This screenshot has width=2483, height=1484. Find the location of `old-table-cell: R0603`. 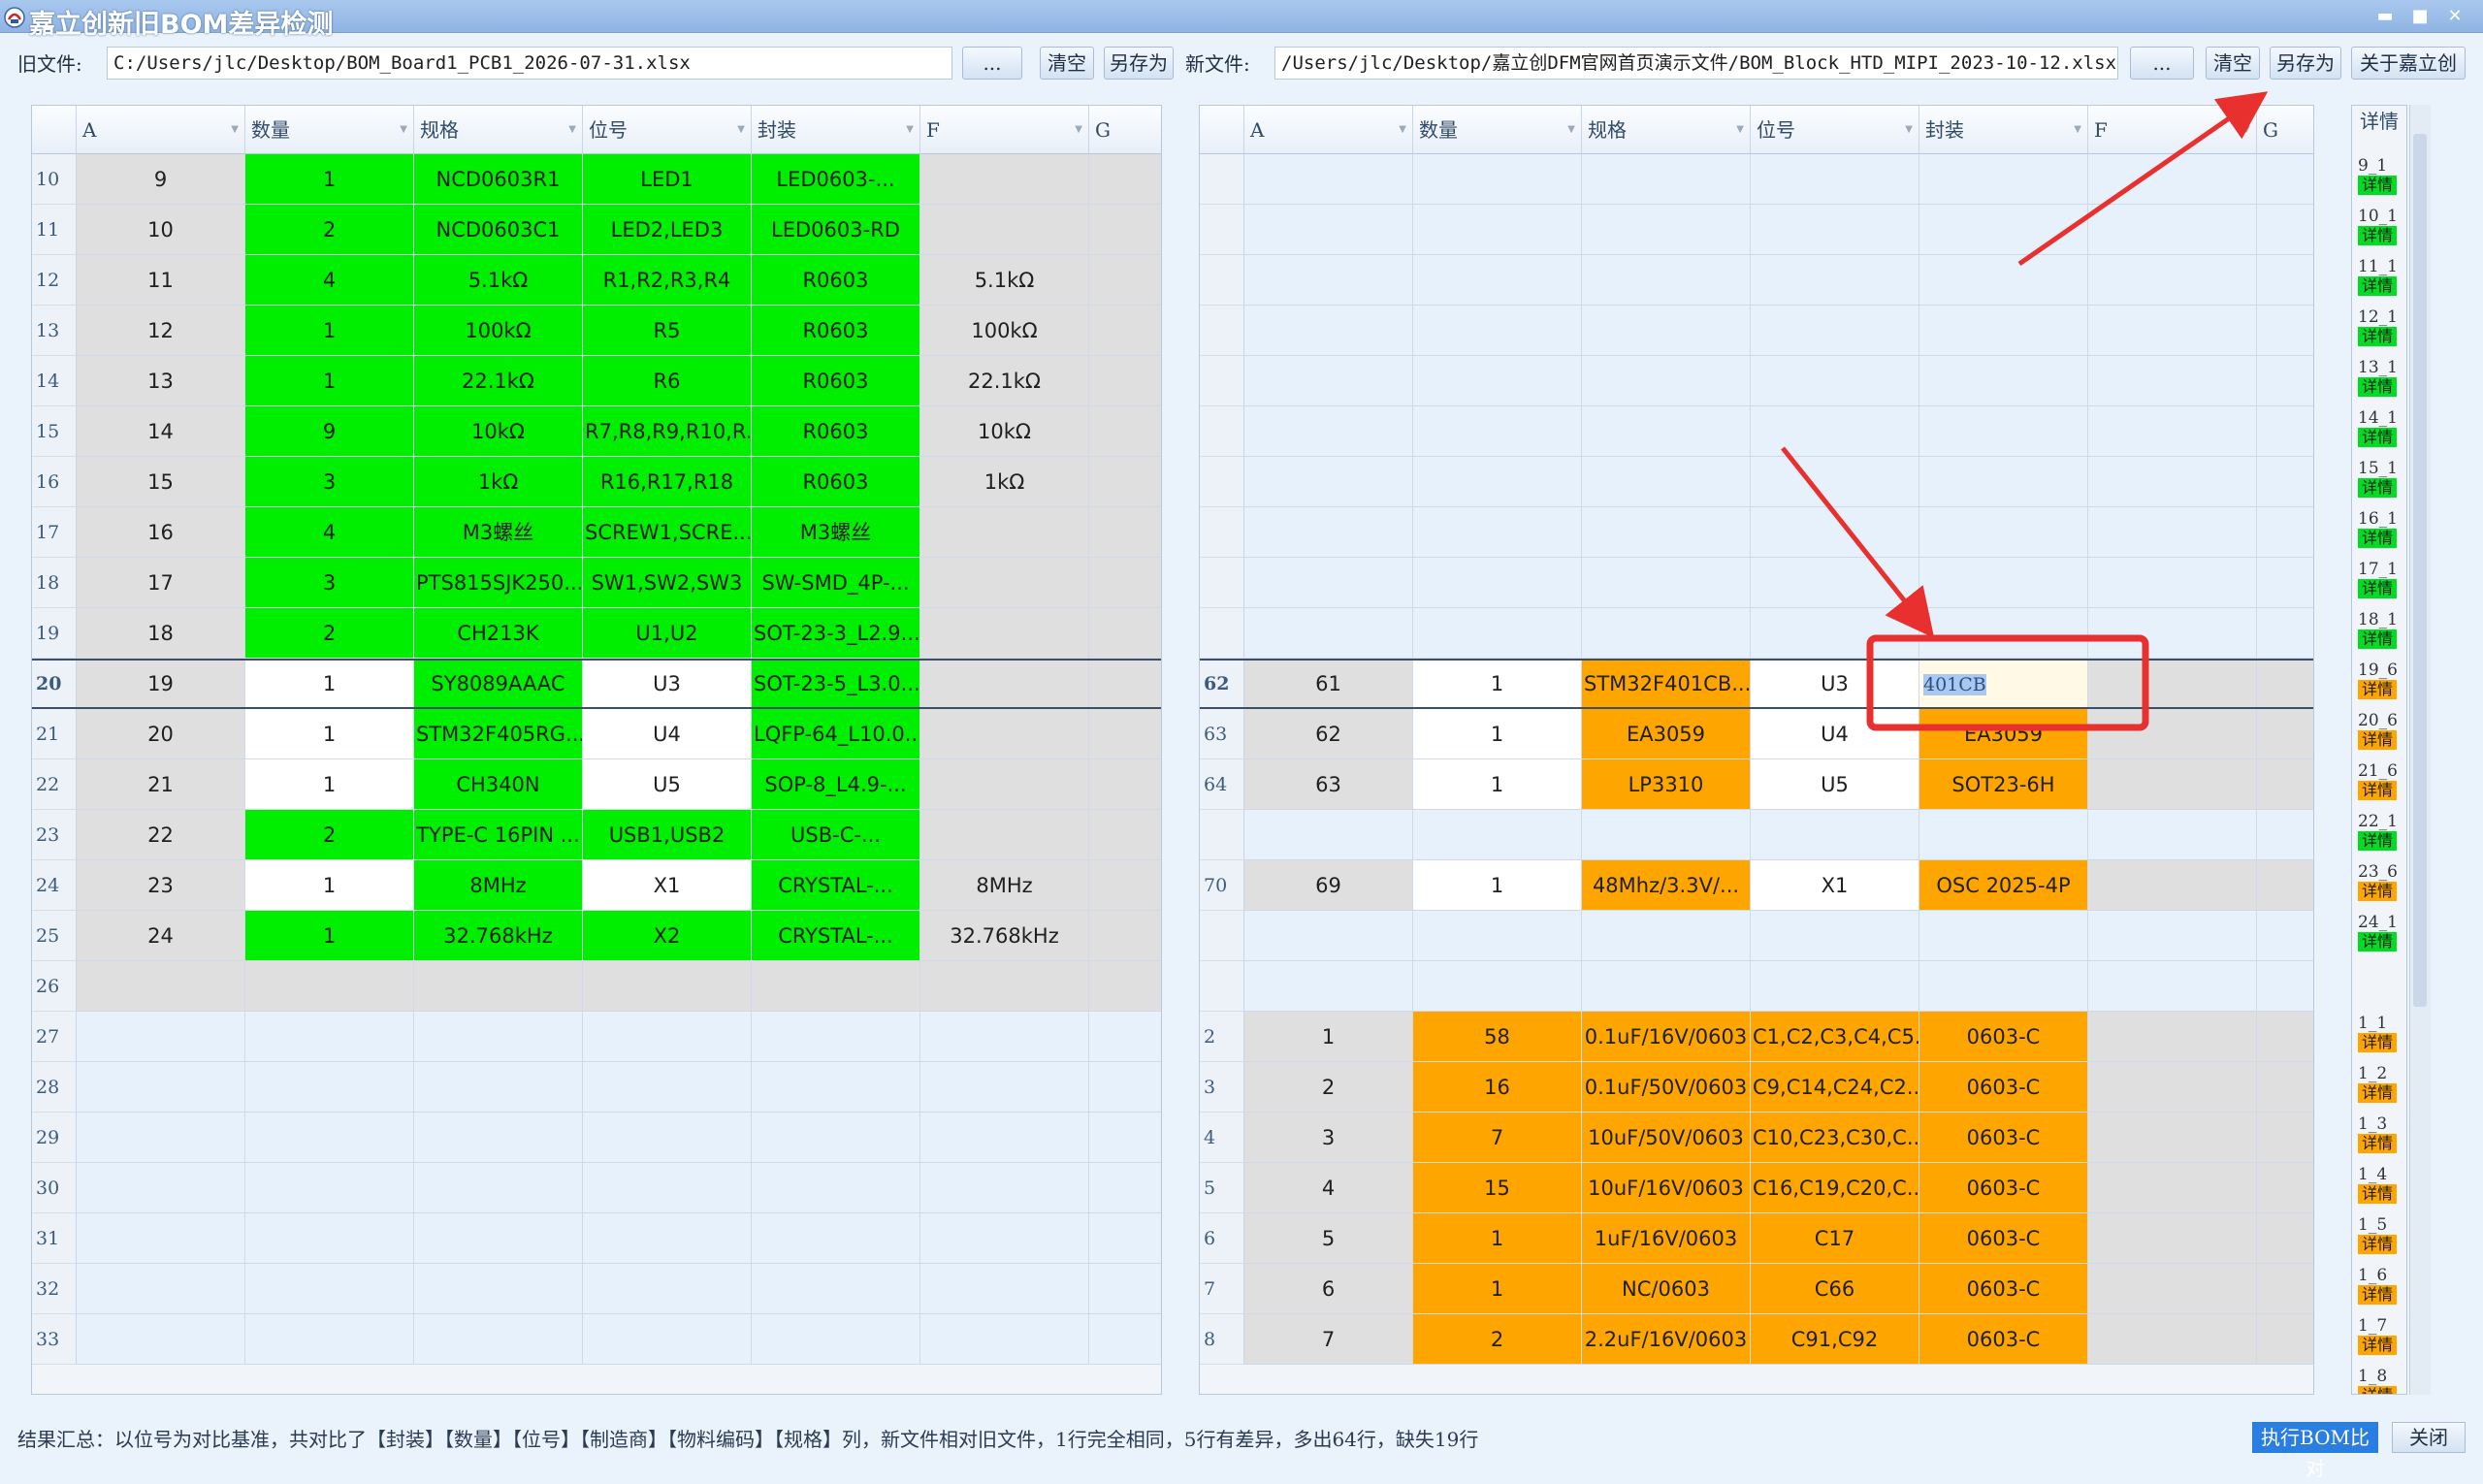

old-table-cell: R0603 is located at coordinates (836, 381).